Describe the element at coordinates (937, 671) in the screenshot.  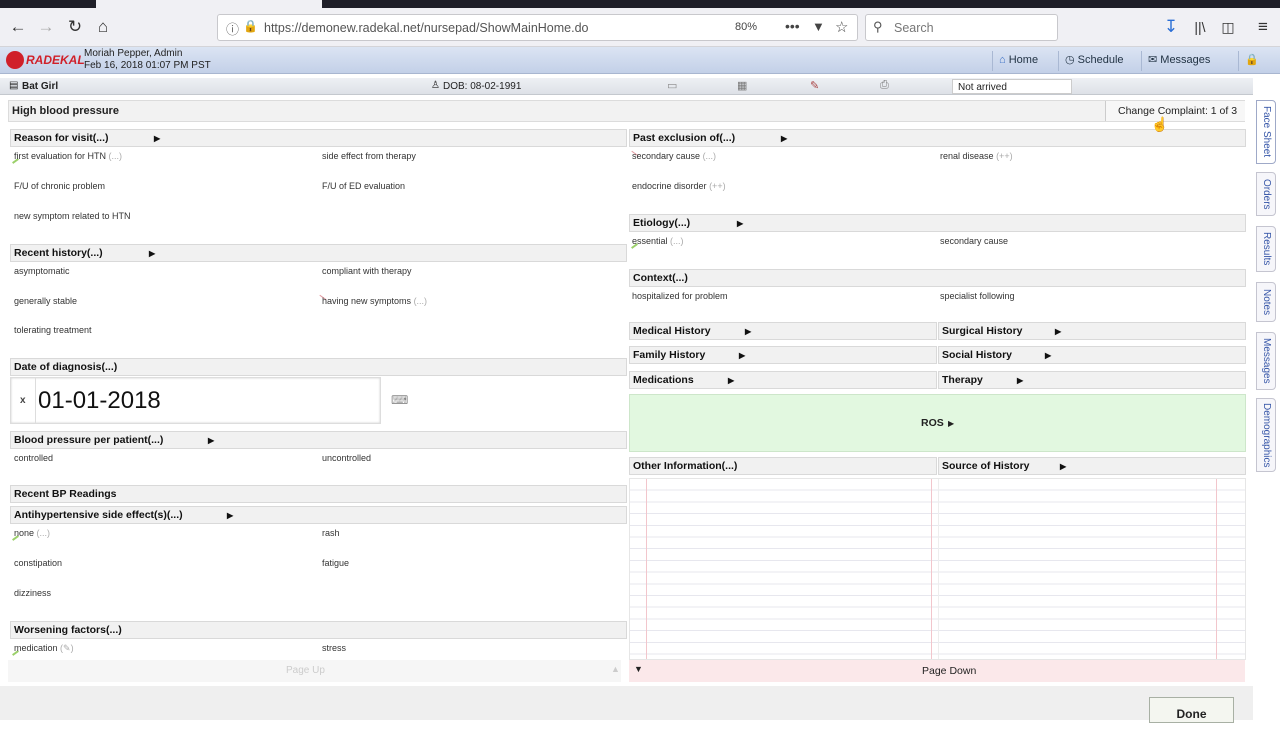
I see `page-down-button: ▼ Page Down` at that location.